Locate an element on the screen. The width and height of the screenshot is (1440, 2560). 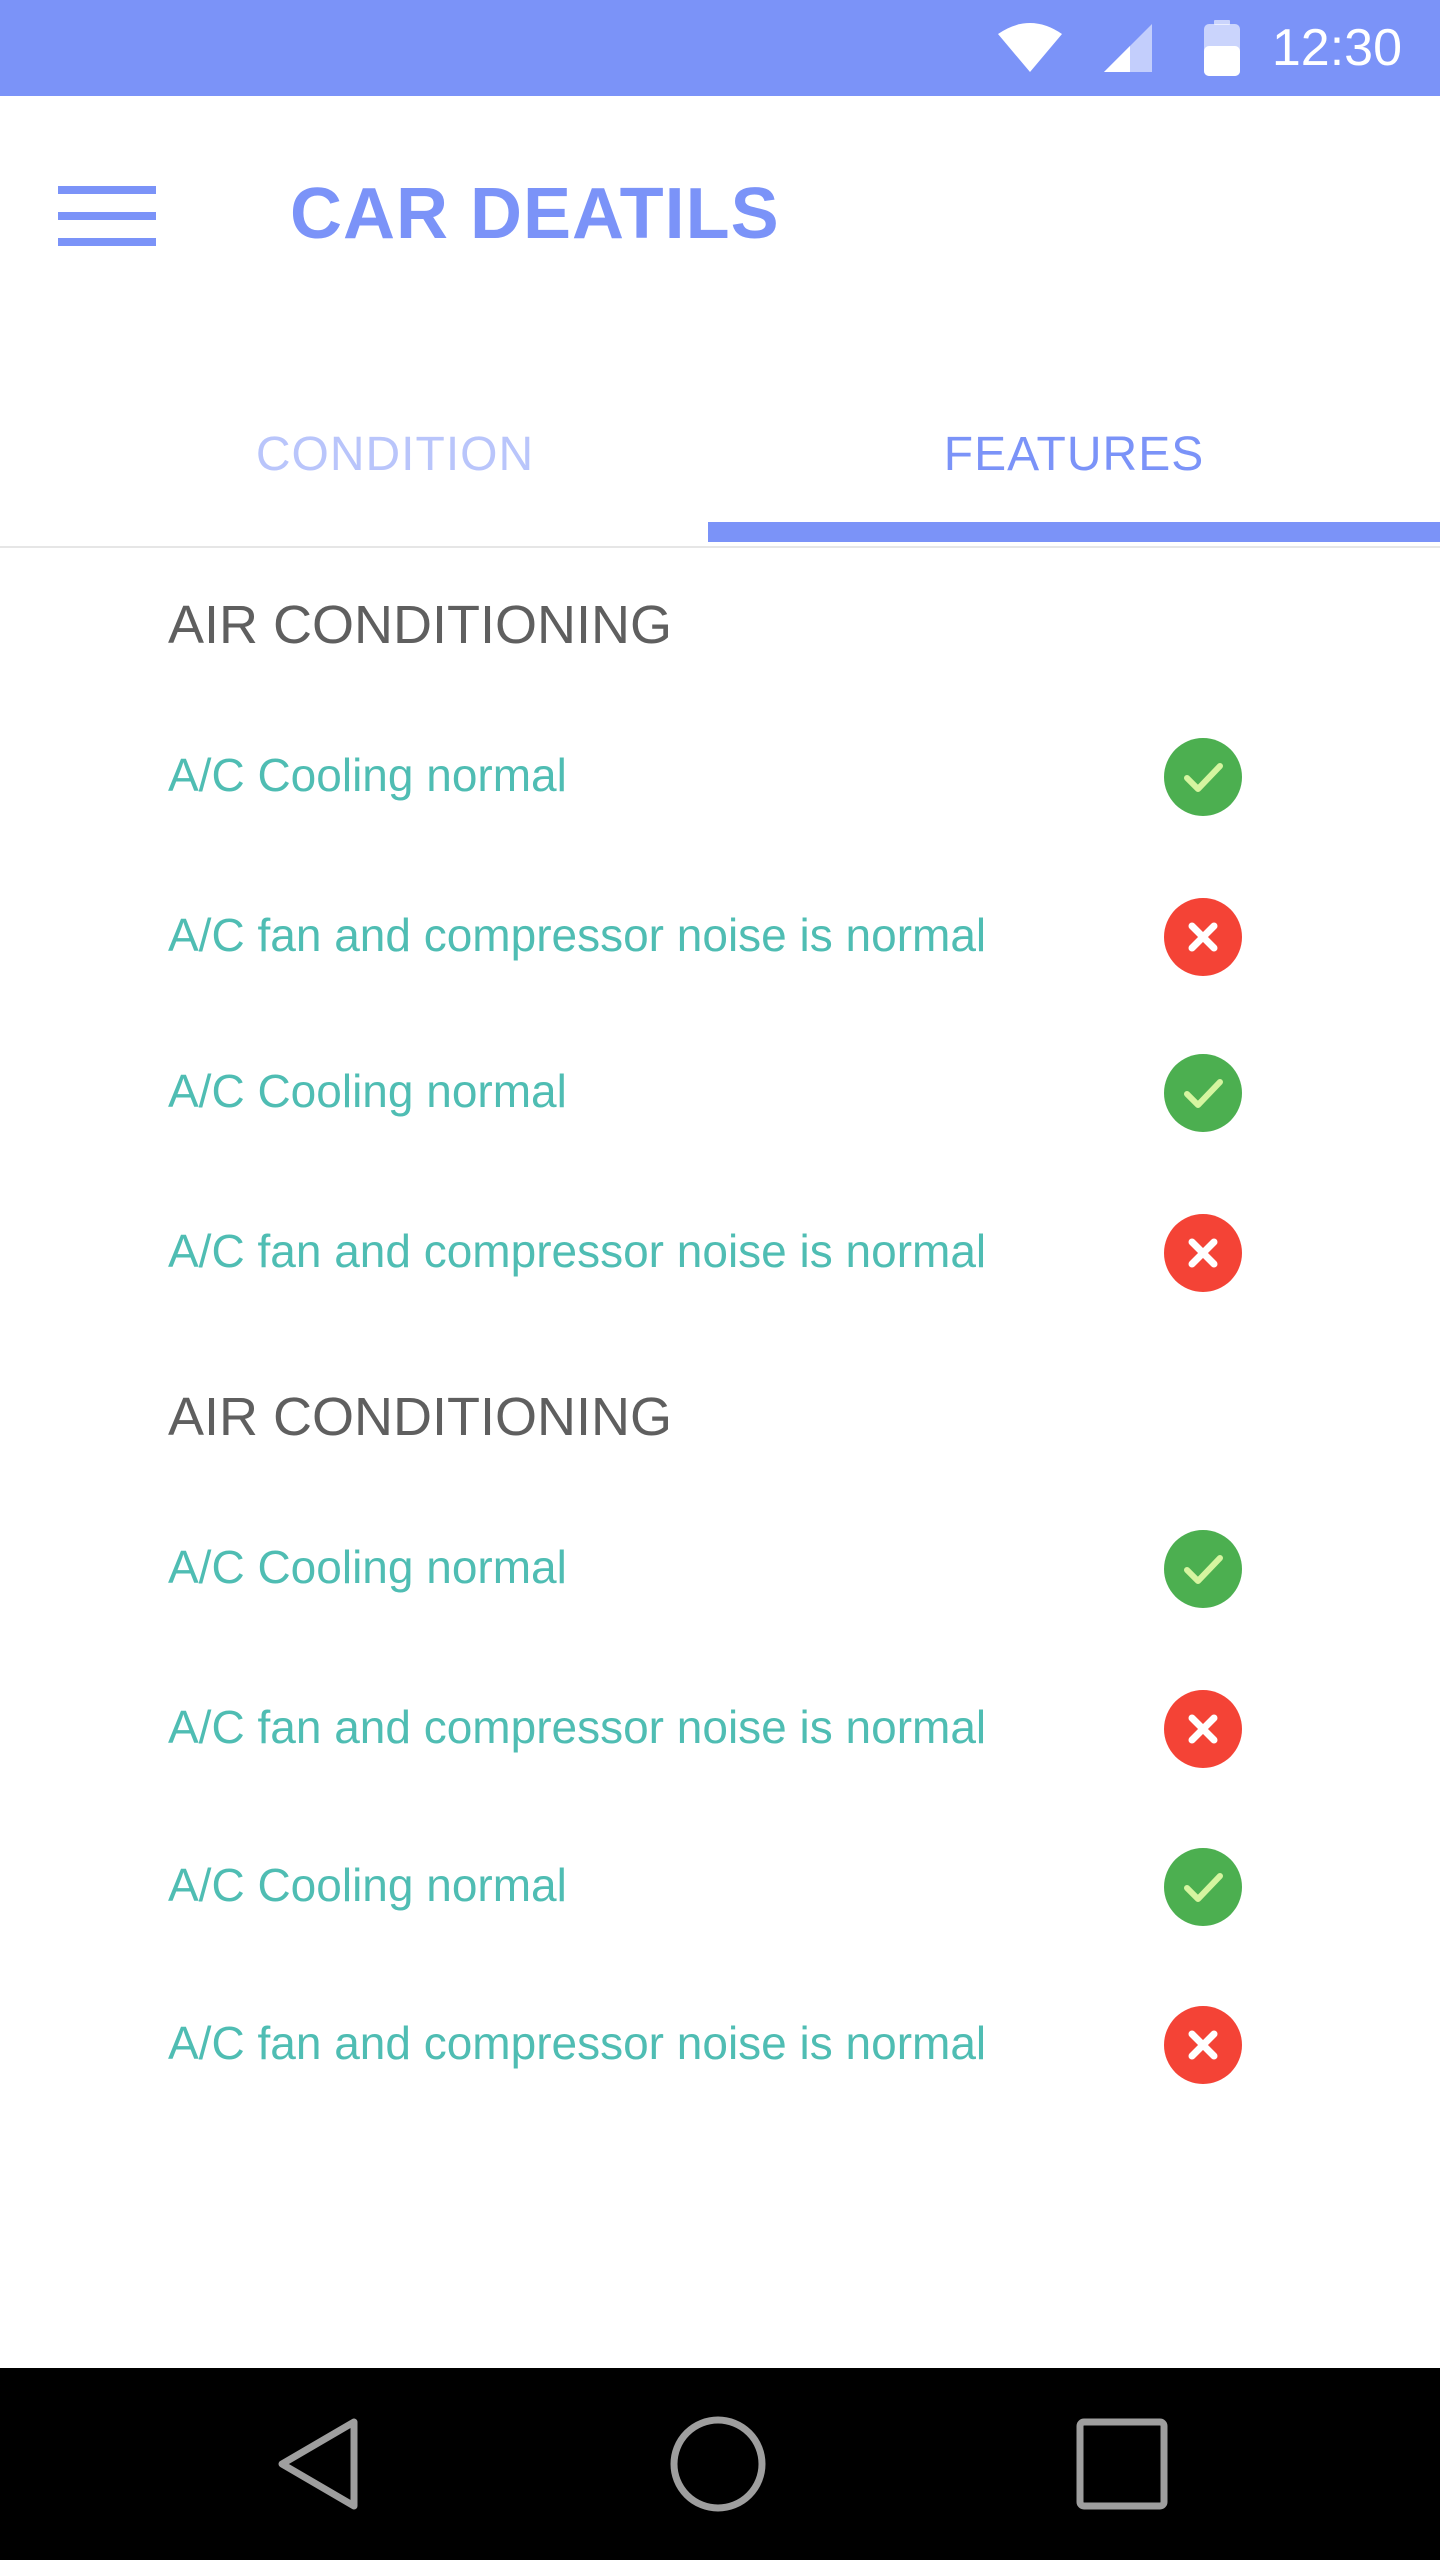
back-icon is located at coordinates (318, 2464).